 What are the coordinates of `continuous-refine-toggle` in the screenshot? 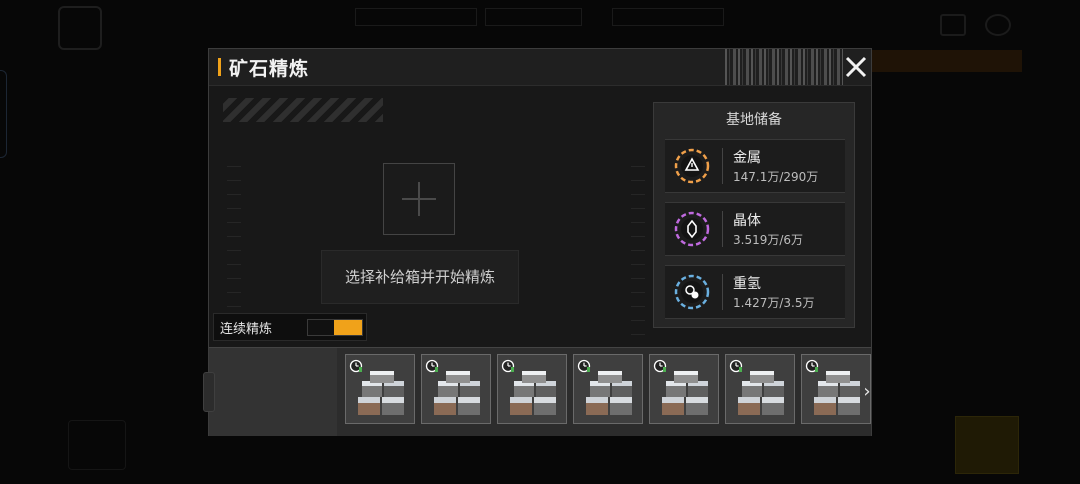 It's located at (335, 327).